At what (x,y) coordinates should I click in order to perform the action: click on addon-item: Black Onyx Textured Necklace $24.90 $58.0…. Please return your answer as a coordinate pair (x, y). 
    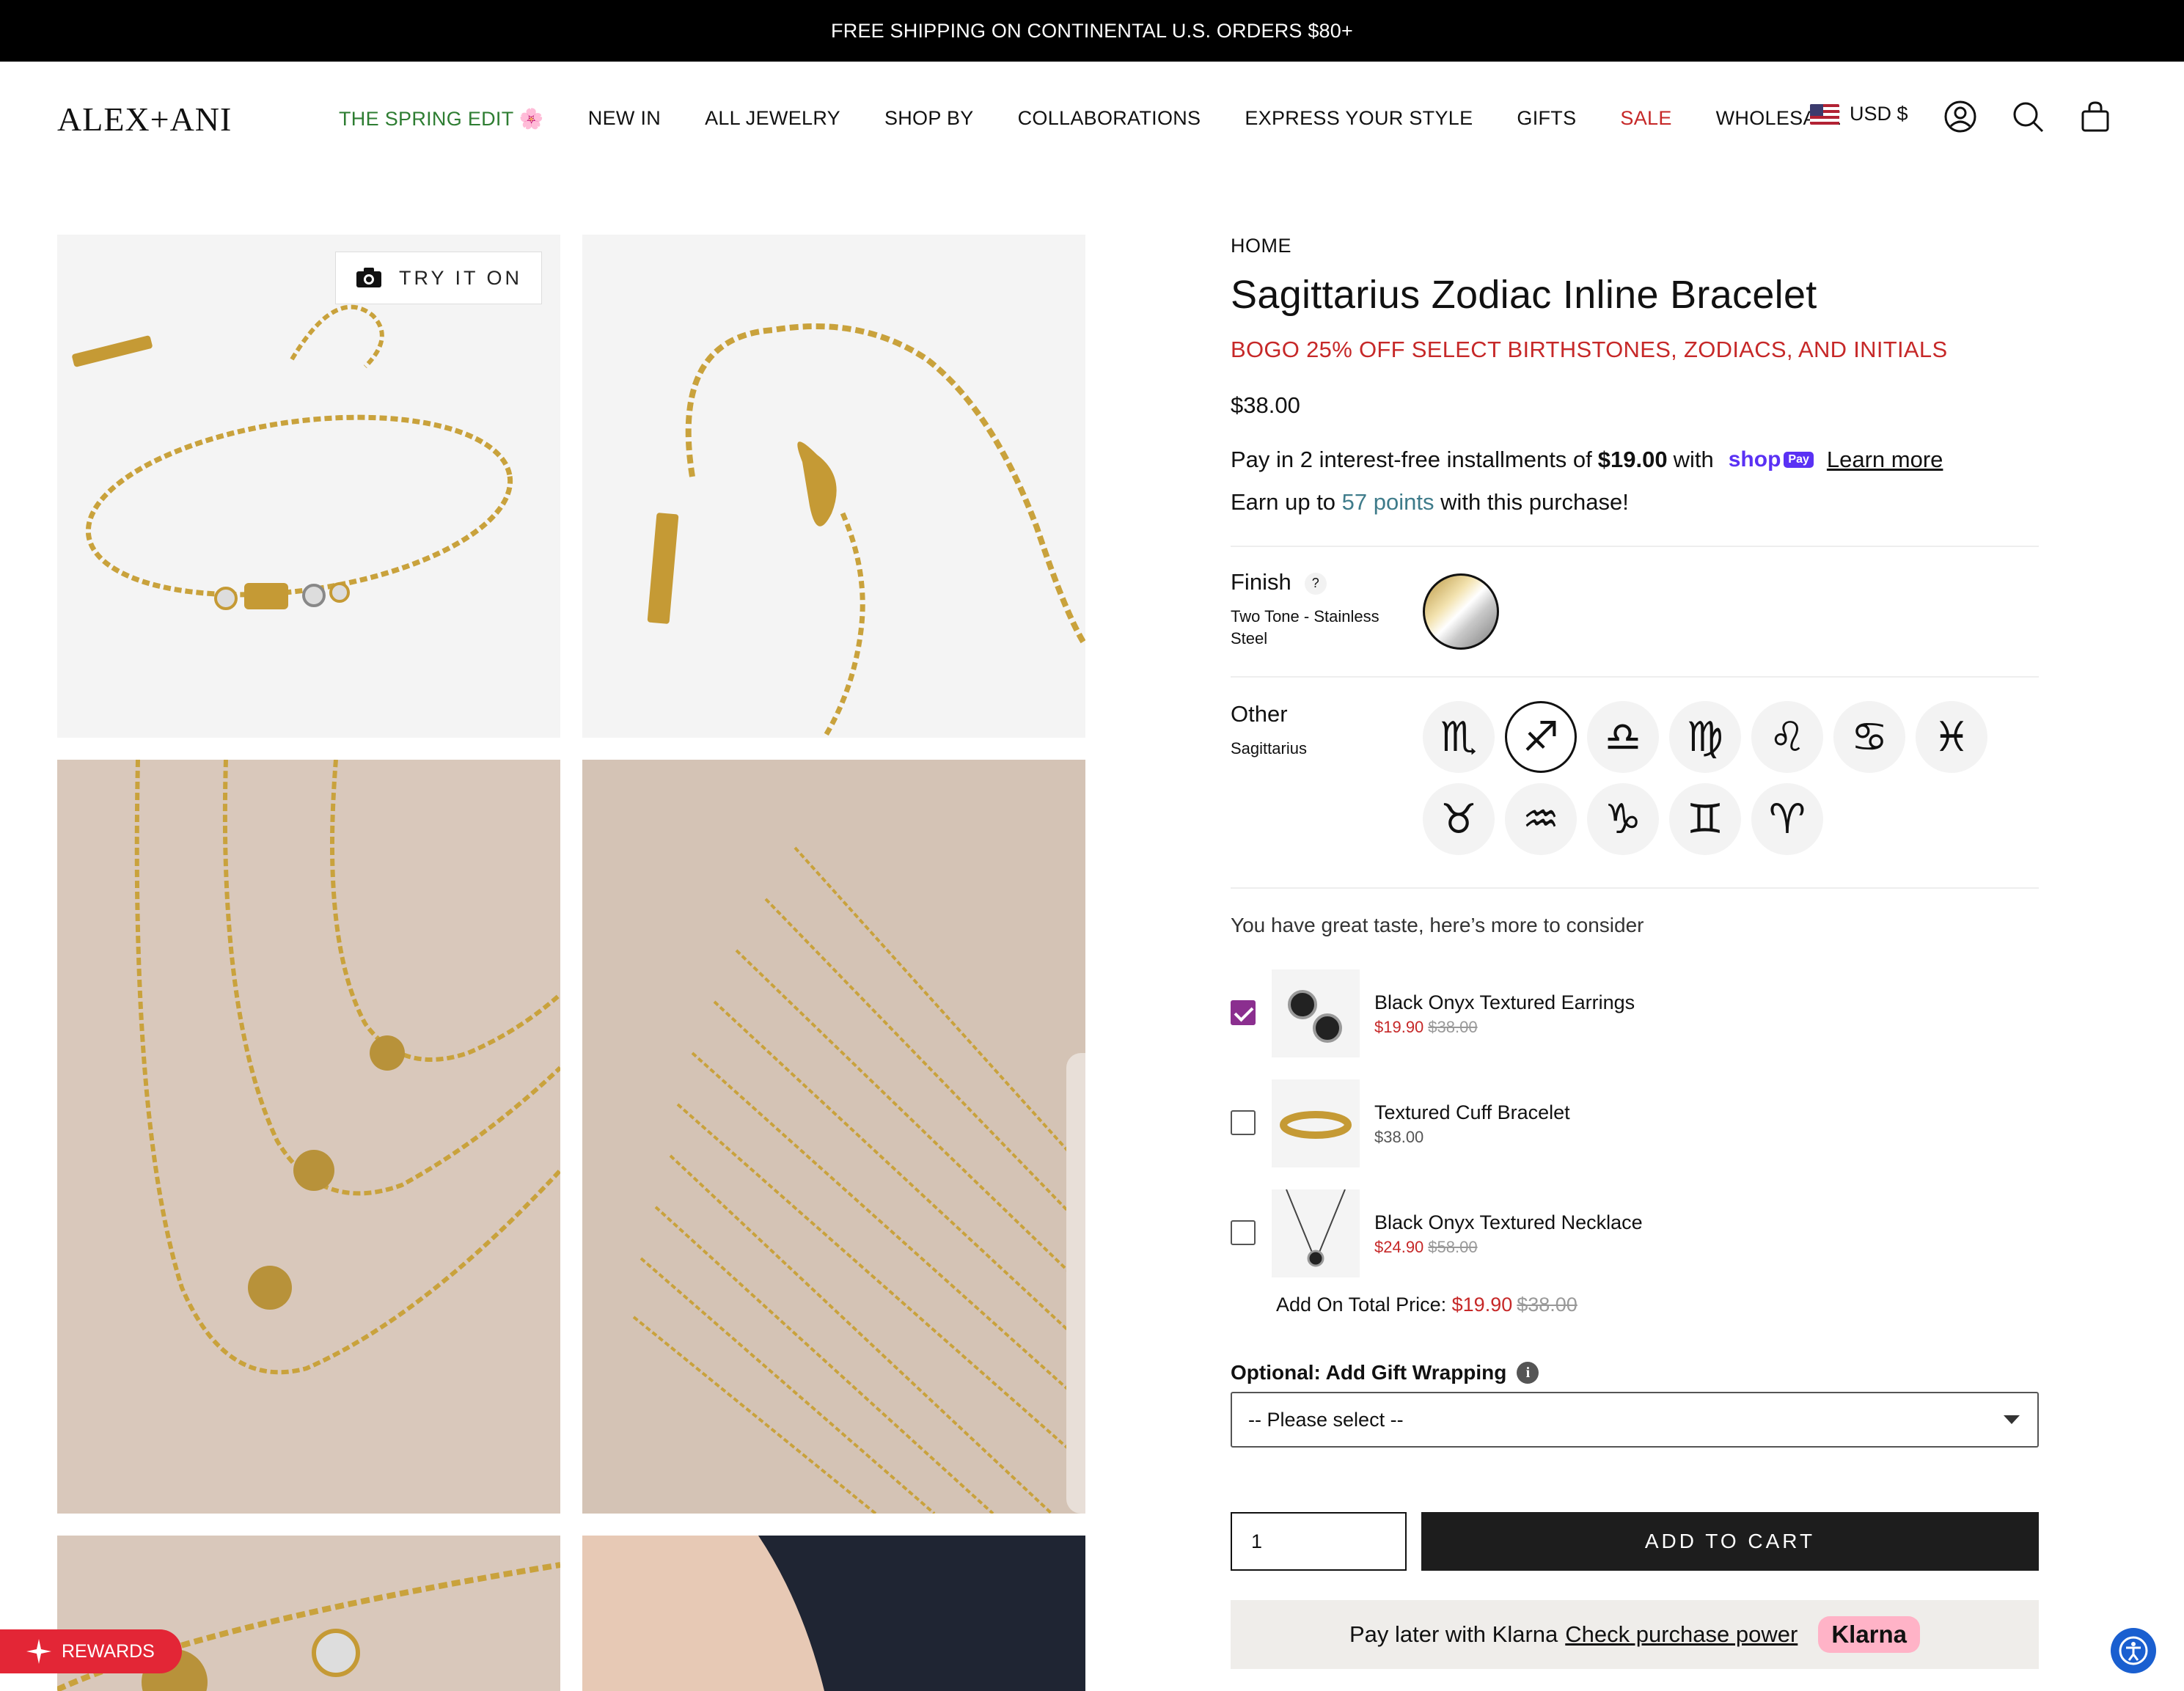
    Looking at the image, I should click on (1635, 1233).